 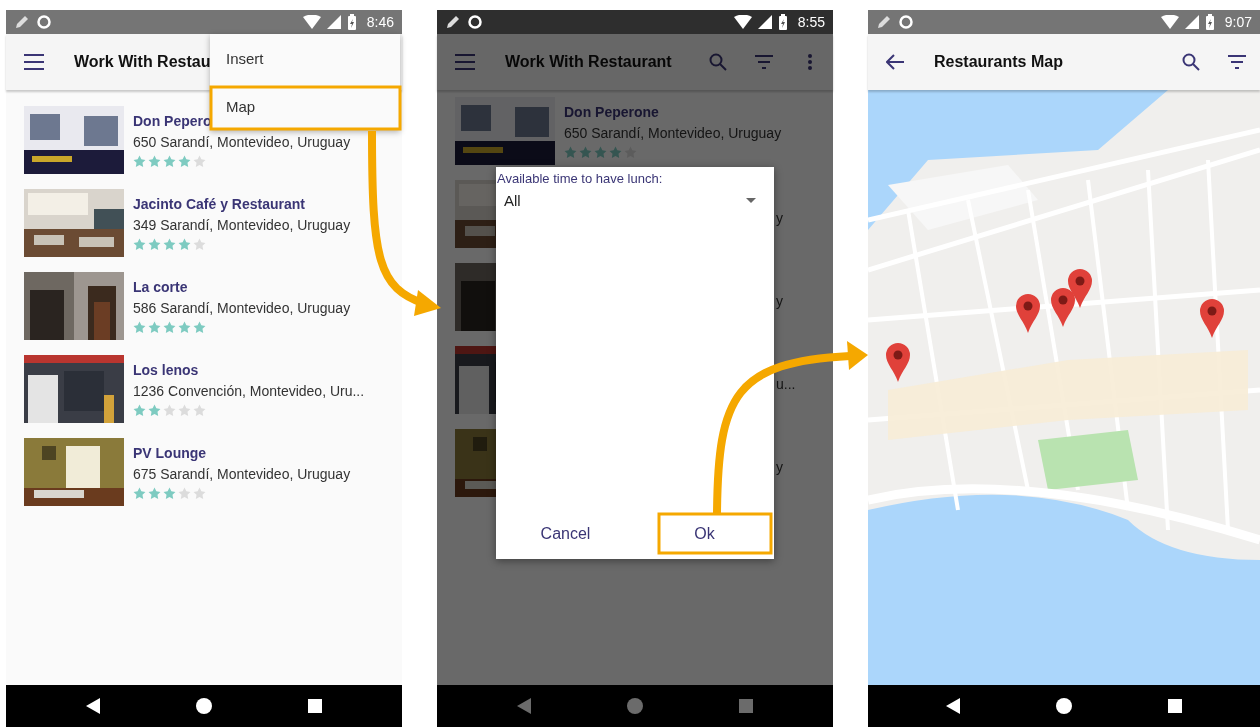 What do you see at coordinates (142, 62) in the screenshot?
I see `screen-title: Work With Restau` at bounding box center [142, 62].